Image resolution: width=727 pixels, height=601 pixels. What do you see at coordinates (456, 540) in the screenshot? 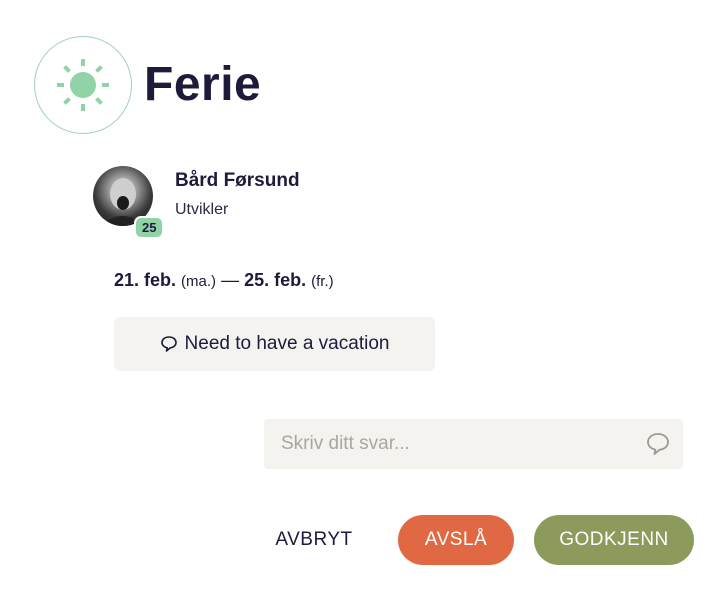
I see `reject-button: AVSLÅ` at bounding box center [456, 540].